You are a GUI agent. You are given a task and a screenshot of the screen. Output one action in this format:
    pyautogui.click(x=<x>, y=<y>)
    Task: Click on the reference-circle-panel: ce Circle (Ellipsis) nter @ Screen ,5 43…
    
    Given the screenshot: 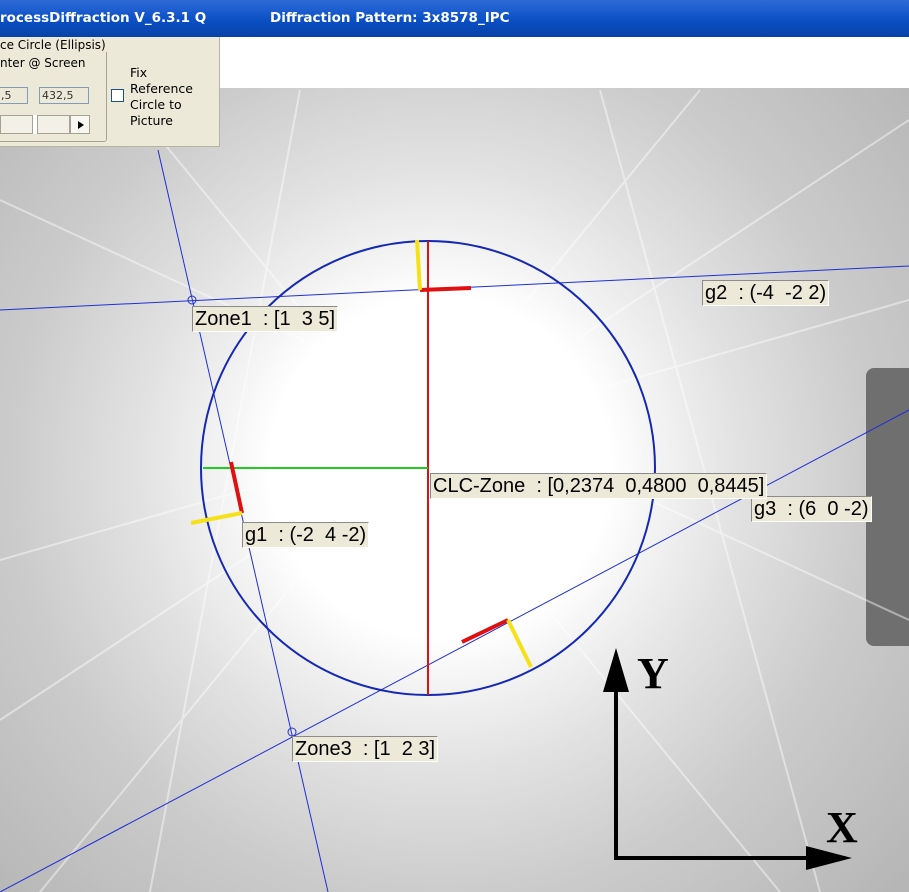 What is the action you would take?
    pyautogui.click(x=110, y=92)
    